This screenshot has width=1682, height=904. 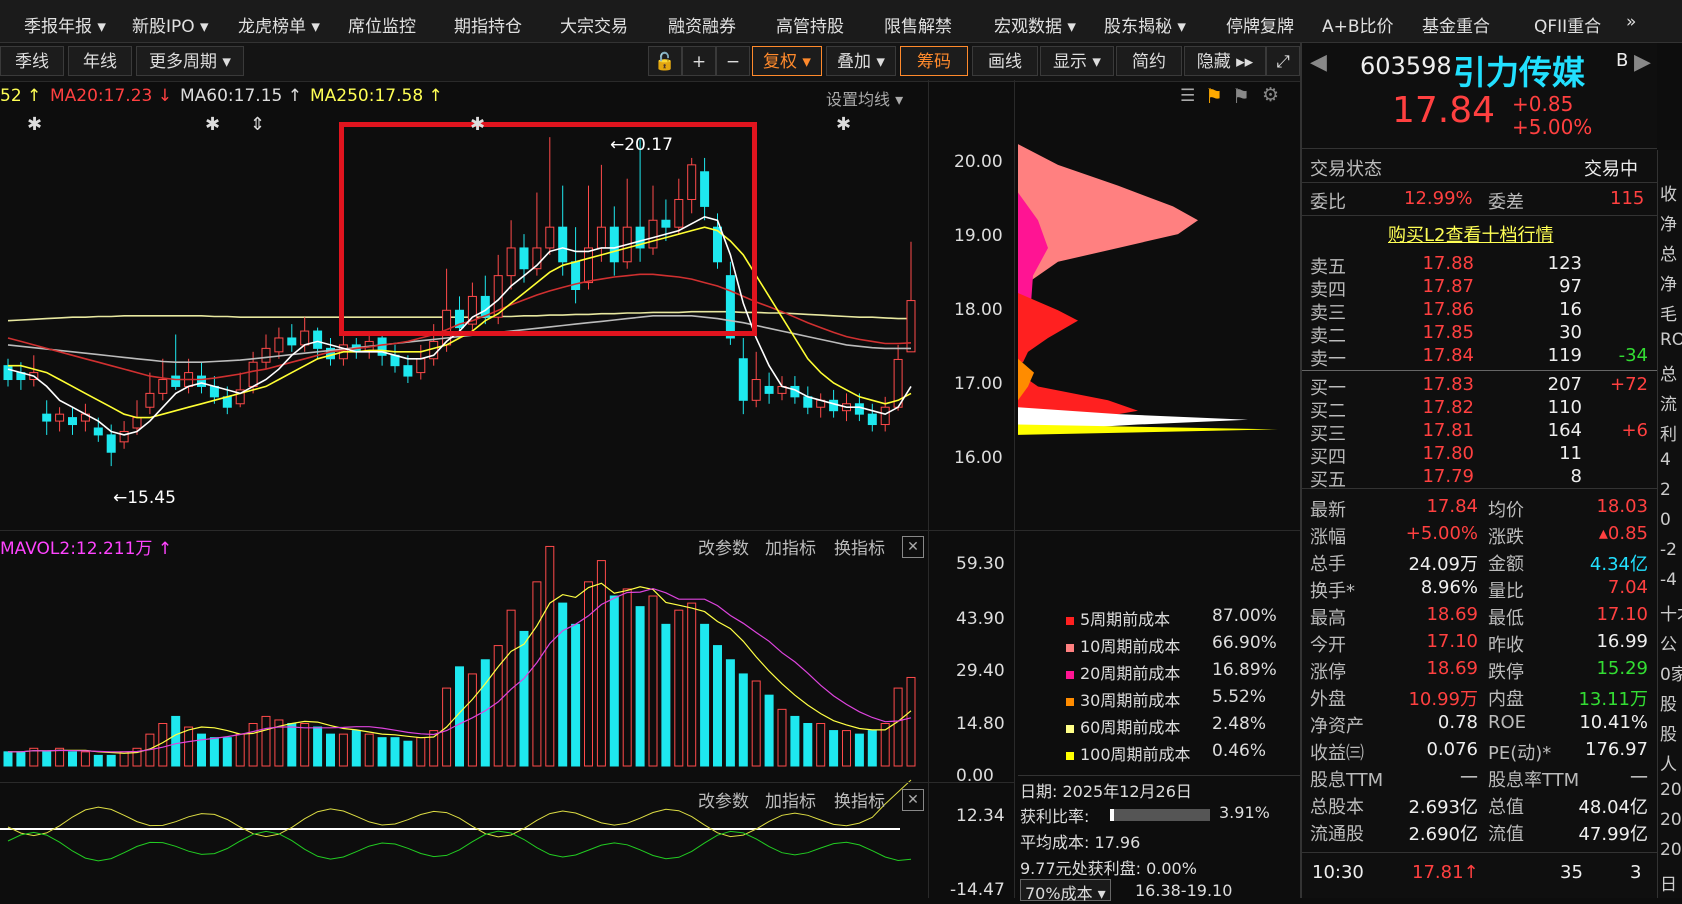 I want to click on tick-count: 3, so click(x=1636, y=872).